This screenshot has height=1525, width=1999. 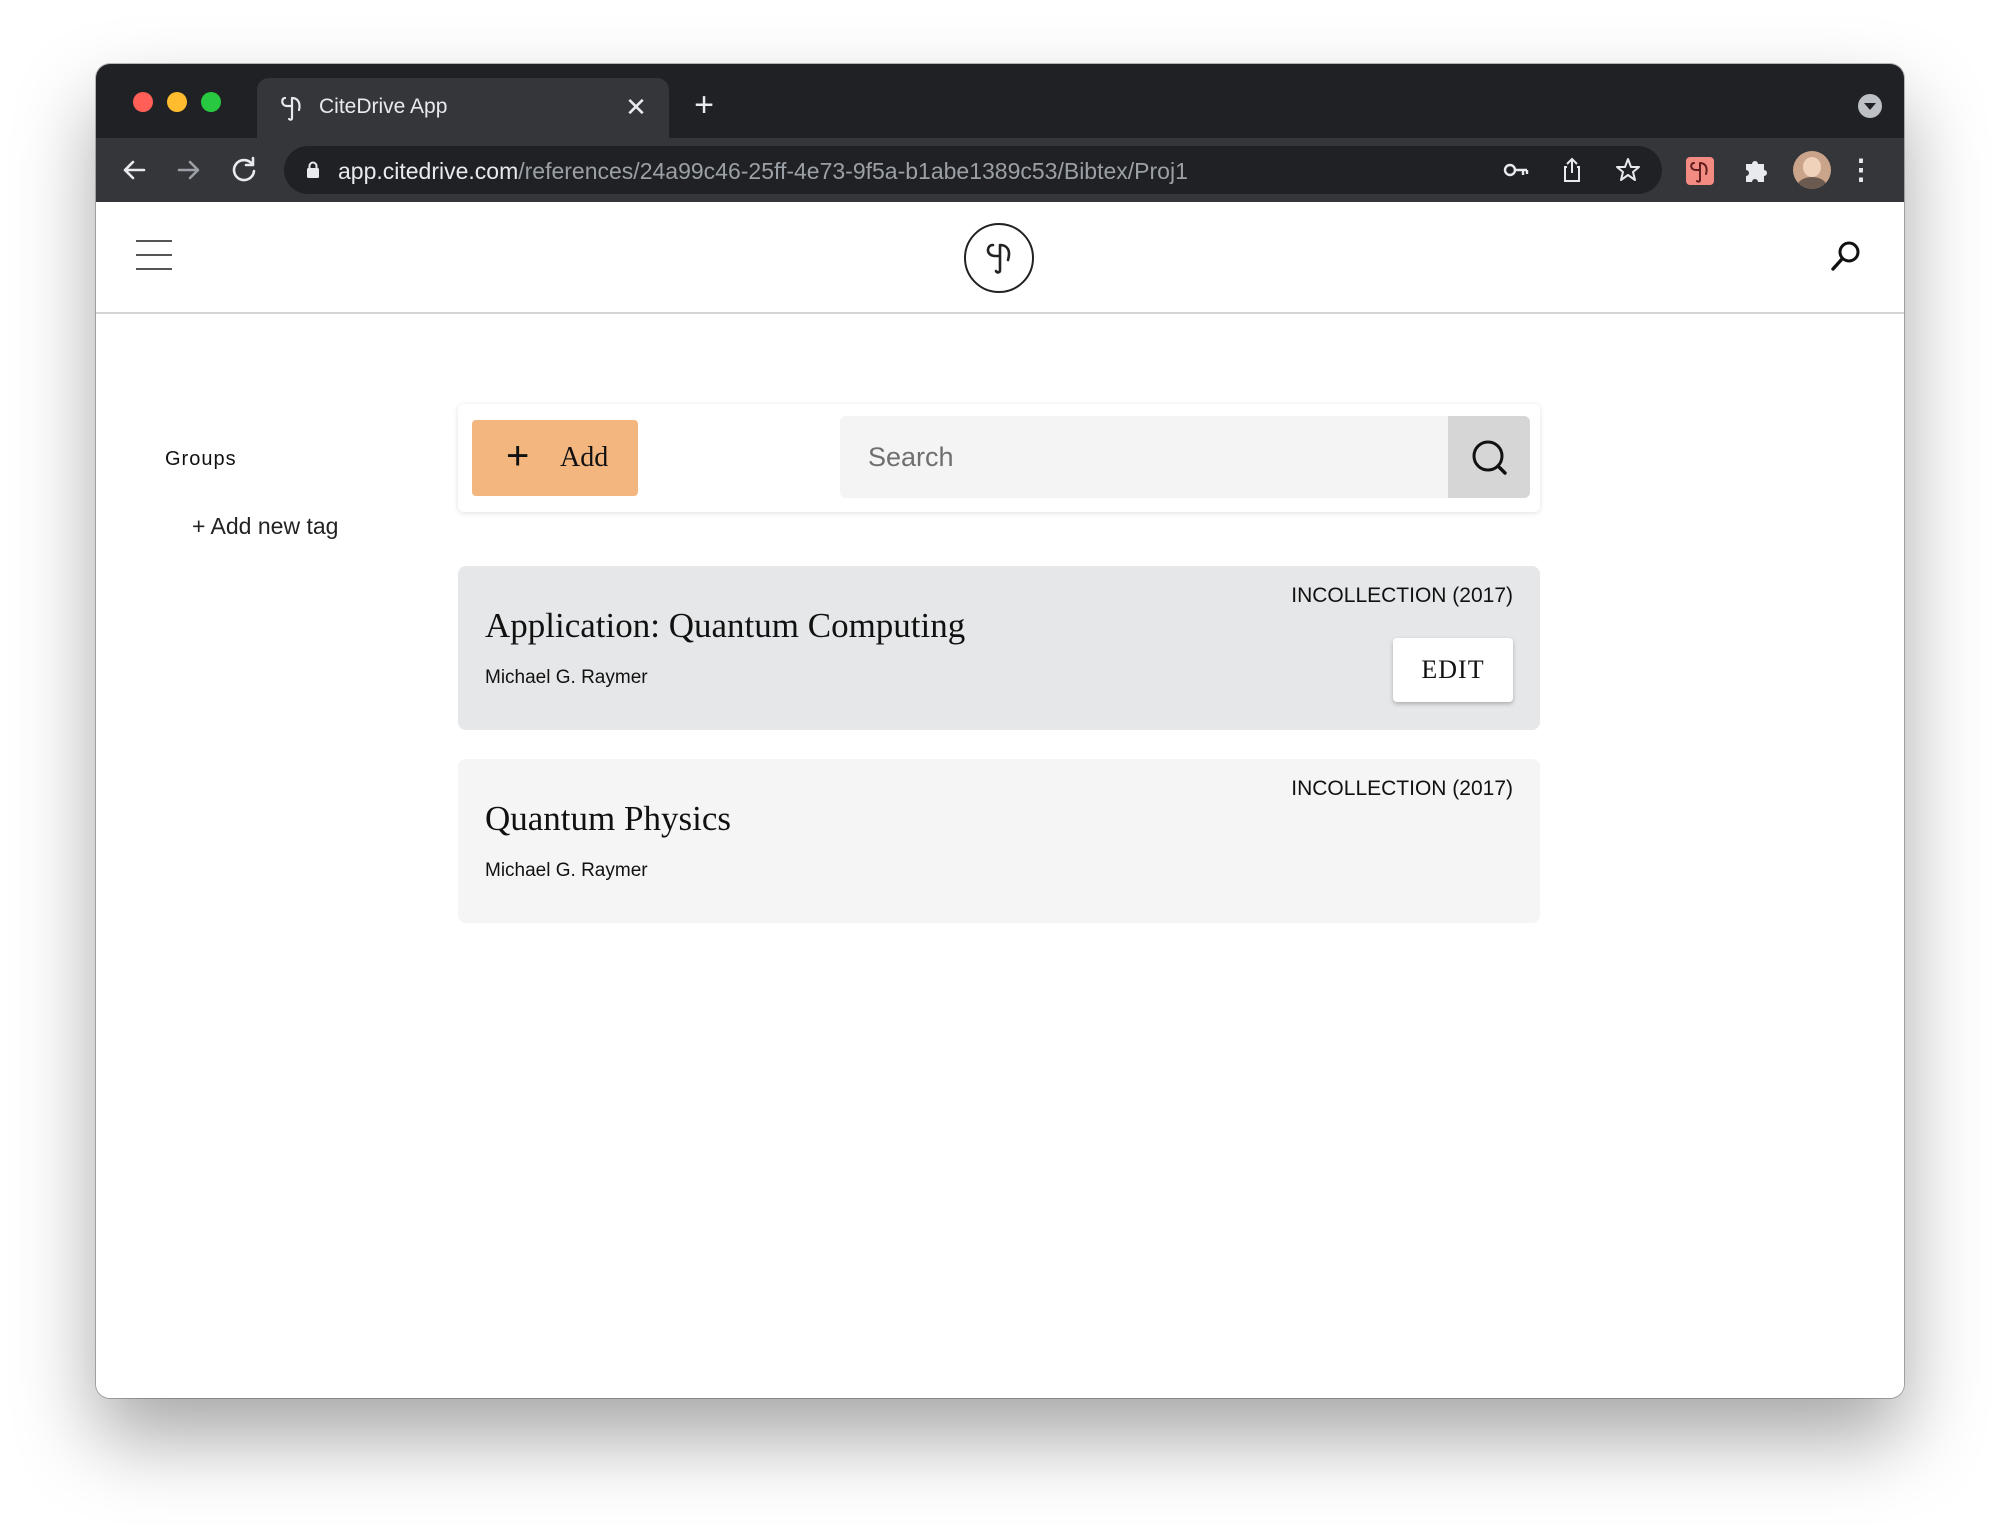 What do you see at coordinates (143, 102) in the screenshot?
I see `close-window-button` at bounding box center [143, 102].